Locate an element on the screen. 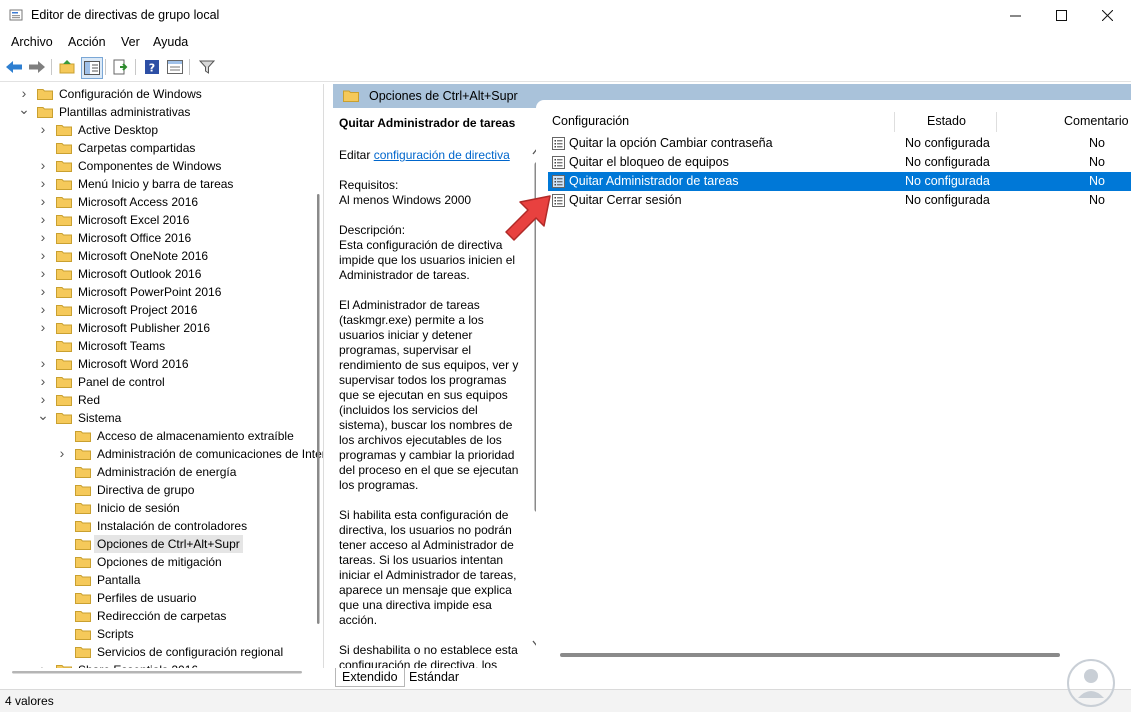  filter-icon is located at coordinates (207, 67).